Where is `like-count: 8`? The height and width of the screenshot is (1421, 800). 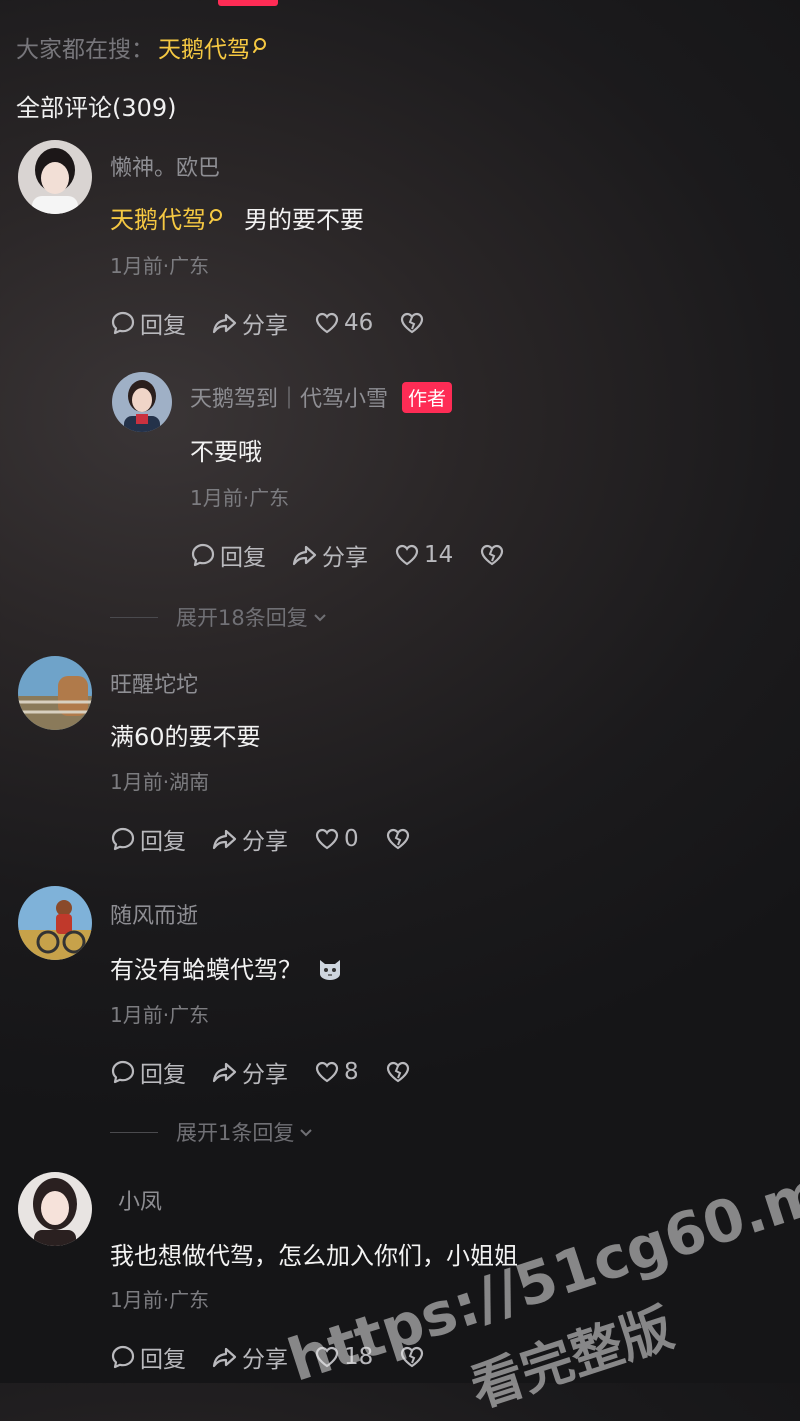 like-count: 8 is located at coordinates (351, 1072).